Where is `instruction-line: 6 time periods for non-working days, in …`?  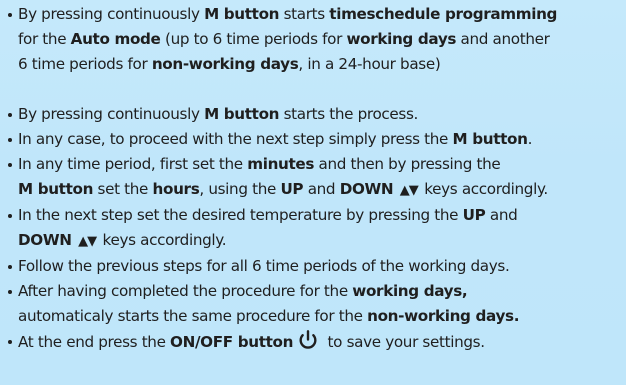
instruction-line: 6 time periods for non-working days, in … is located at coordinates (321, 64).